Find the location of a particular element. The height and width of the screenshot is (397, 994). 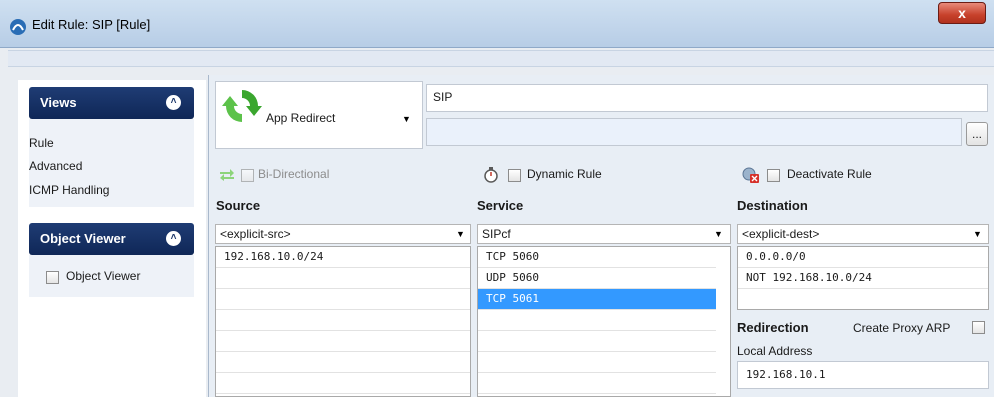

deactivate-rule-label: Deactivate Rule is located at coordinates (829, 174).